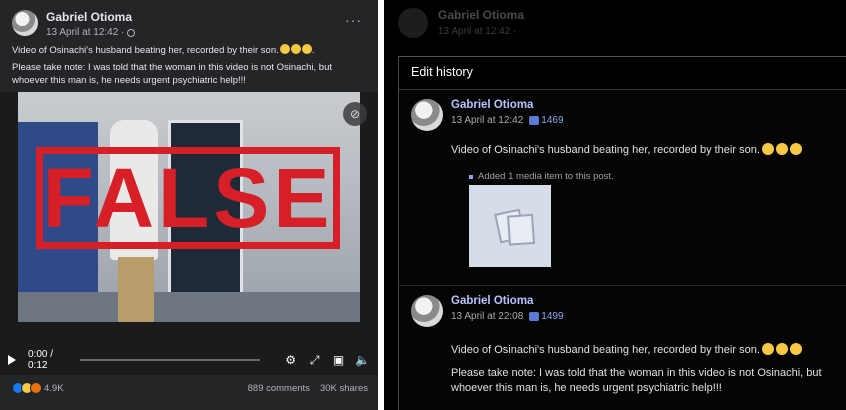 The width and height of the screenshot is (846, 410). I want to click on entry-time: 13 April at 12:42, so click(487, 120).